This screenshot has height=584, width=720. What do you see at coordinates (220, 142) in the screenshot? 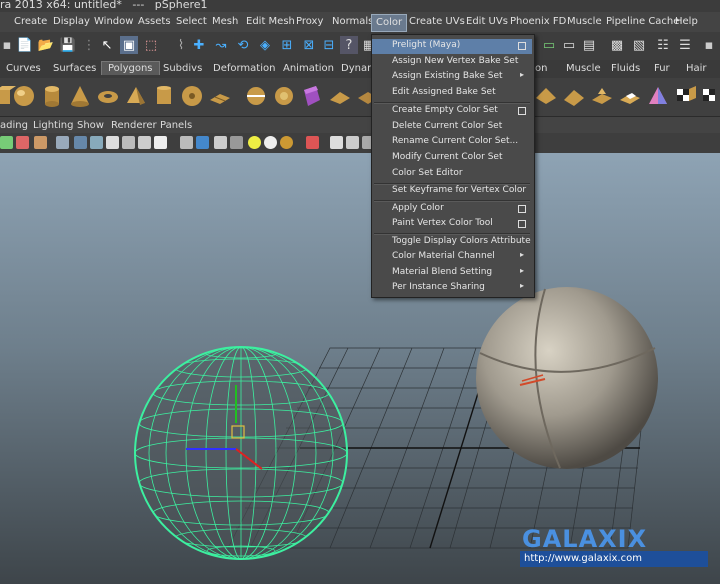
I see `default-material-icon` at bounding box center [220, 142].